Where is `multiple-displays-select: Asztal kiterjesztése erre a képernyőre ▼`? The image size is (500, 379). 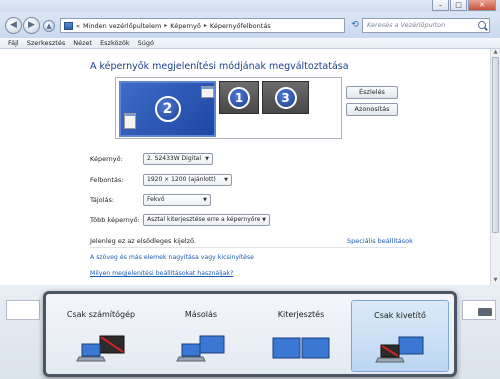
multiple-displays-select: Asztal kiterjesztése erre a képernyőre ▼ is located at coordinates (206, 220).